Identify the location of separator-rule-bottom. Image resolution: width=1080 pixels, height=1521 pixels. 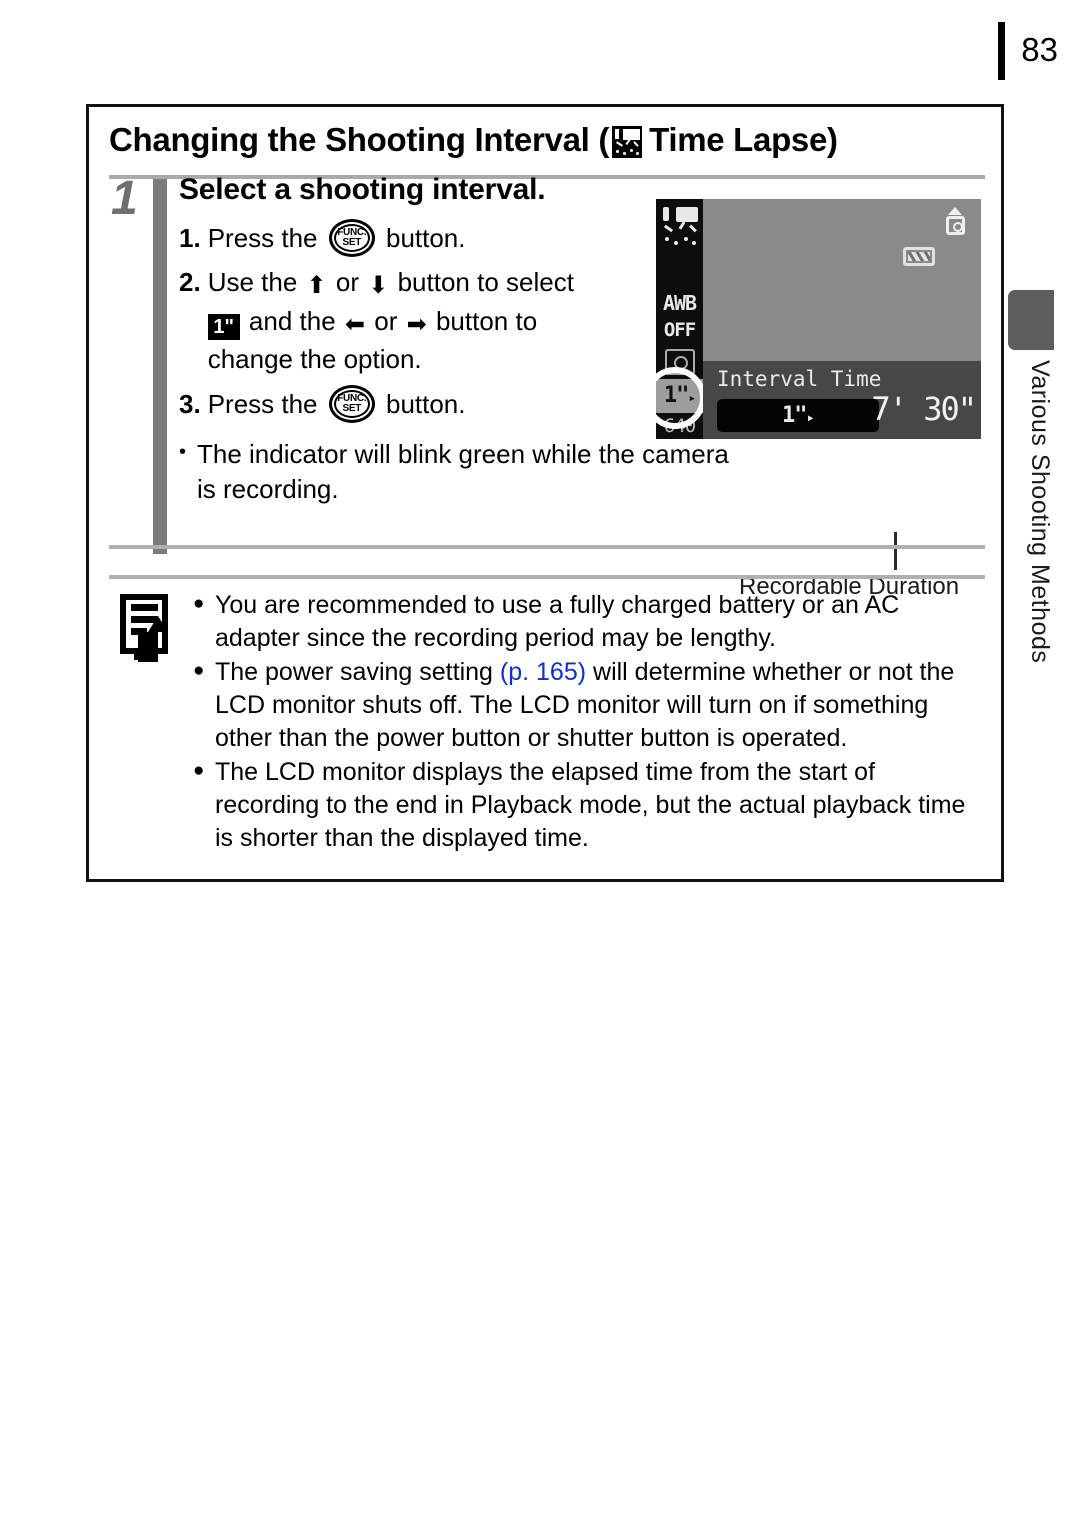
(547, 577).